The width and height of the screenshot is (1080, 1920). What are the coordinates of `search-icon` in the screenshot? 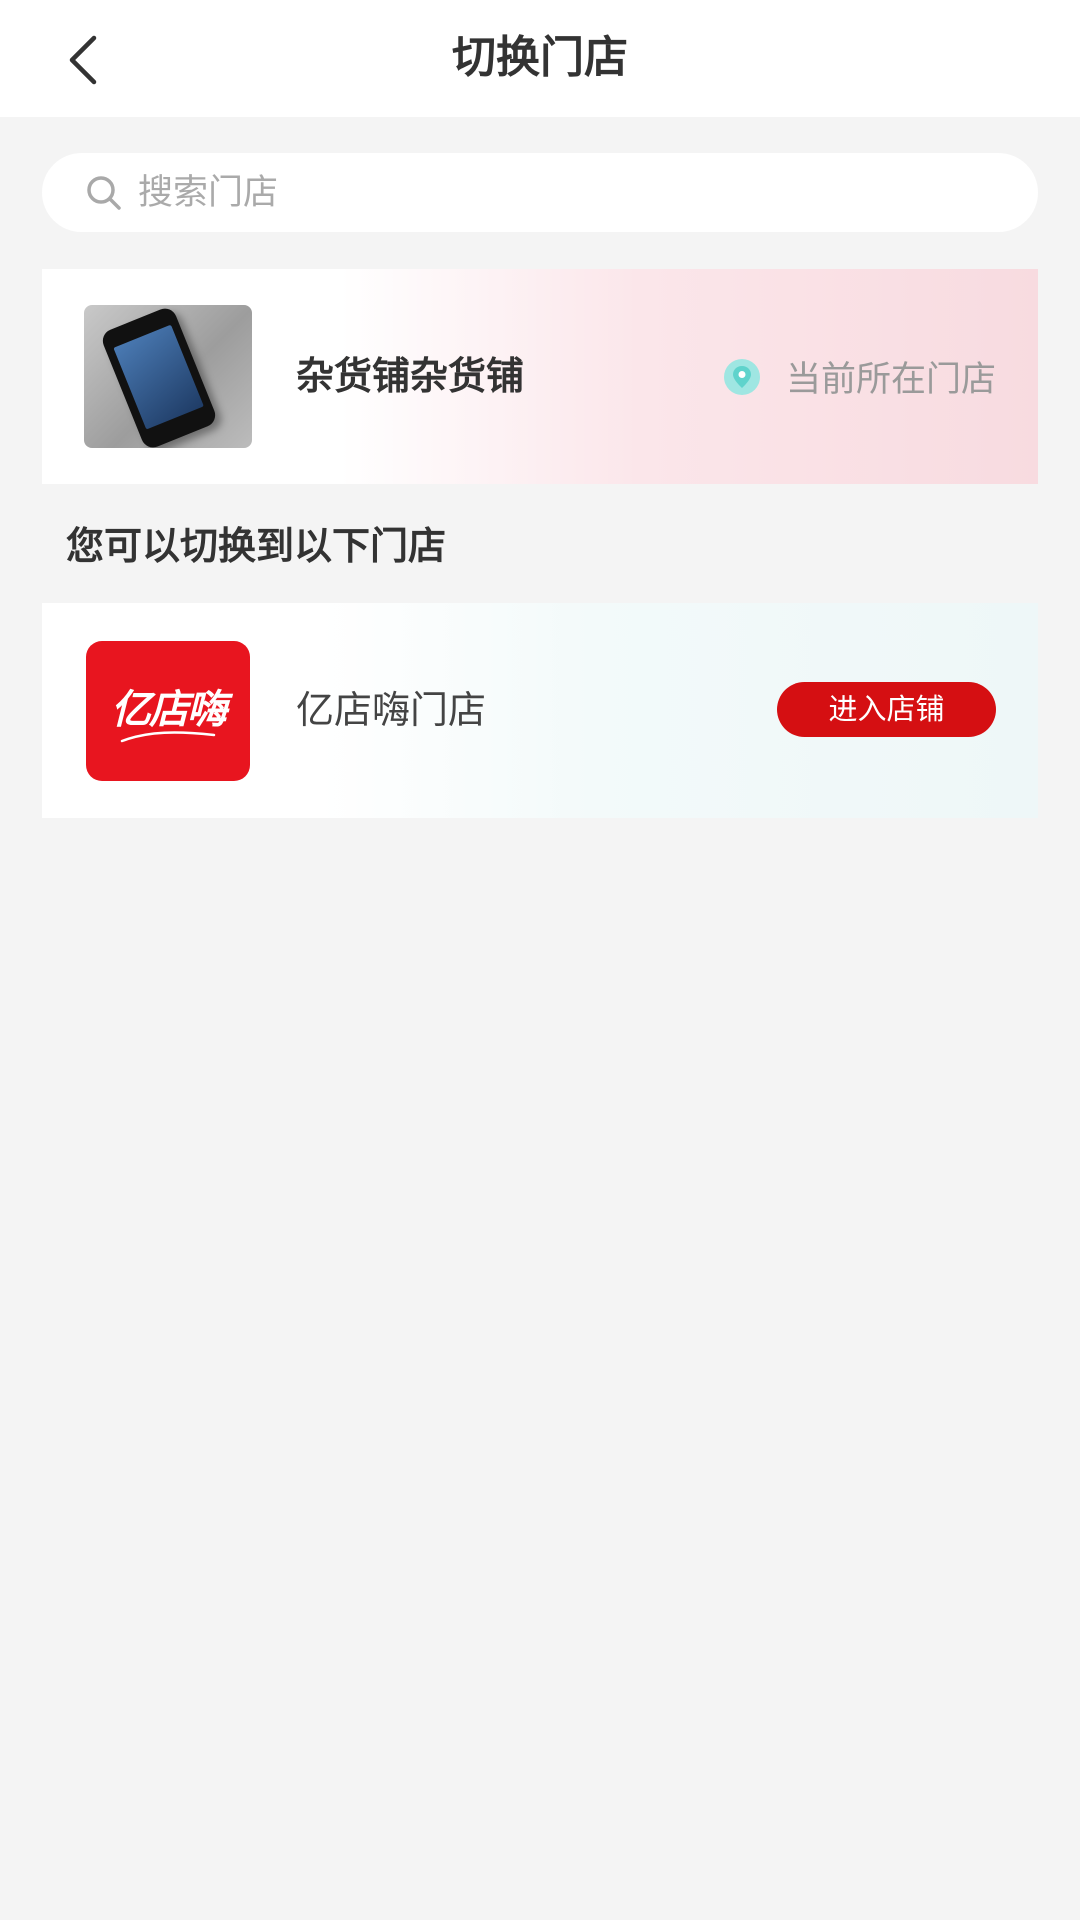 It's located at (104, 193).